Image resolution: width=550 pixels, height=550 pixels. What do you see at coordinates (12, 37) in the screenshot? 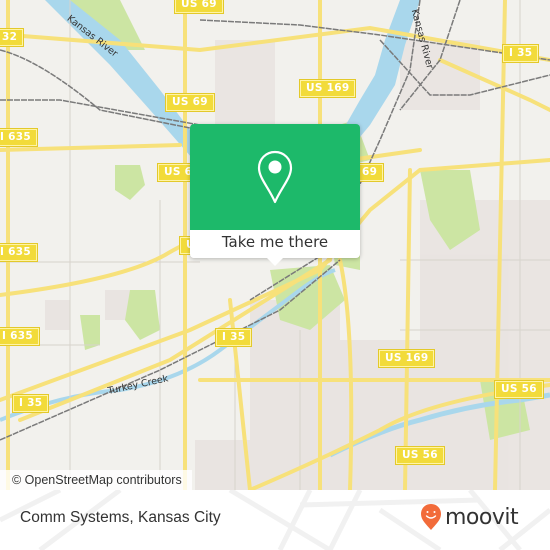
I see `route-shield: 32` at bounding box center [12, 37].